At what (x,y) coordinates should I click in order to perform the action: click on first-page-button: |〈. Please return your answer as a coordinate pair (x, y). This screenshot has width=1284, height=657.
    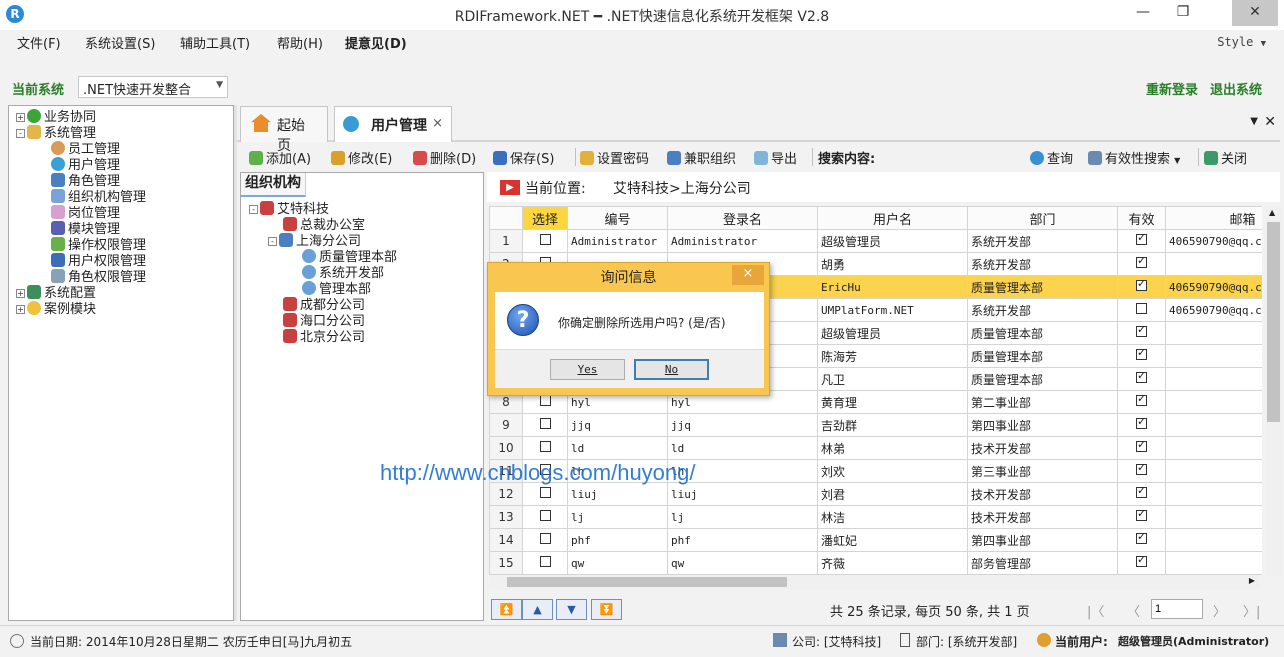
    Looking at the image, I should click on (1095, 610).